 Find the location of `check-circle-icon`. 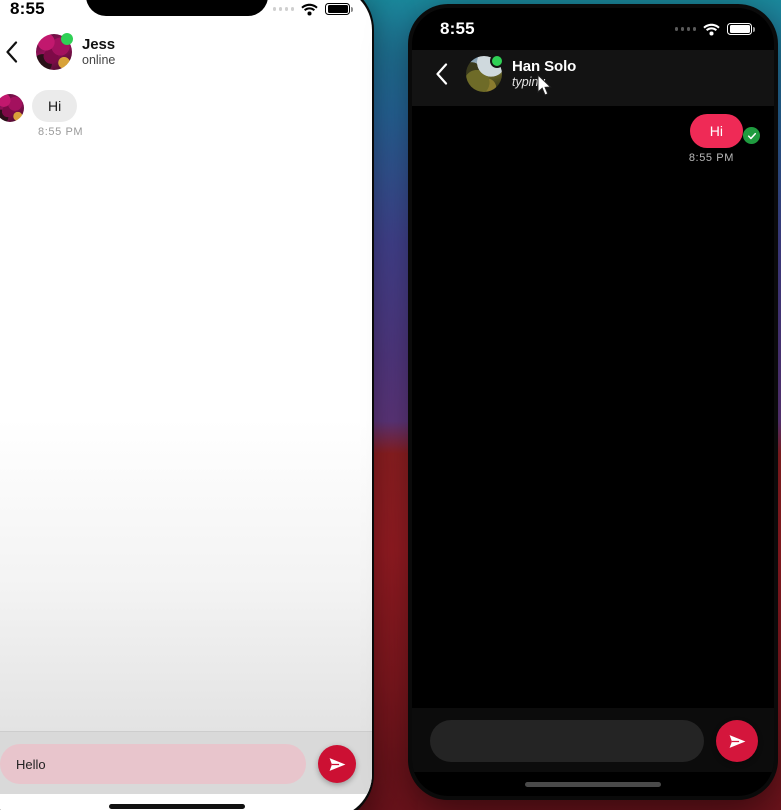

check-circle-icon is located at coordinates (751, 135).